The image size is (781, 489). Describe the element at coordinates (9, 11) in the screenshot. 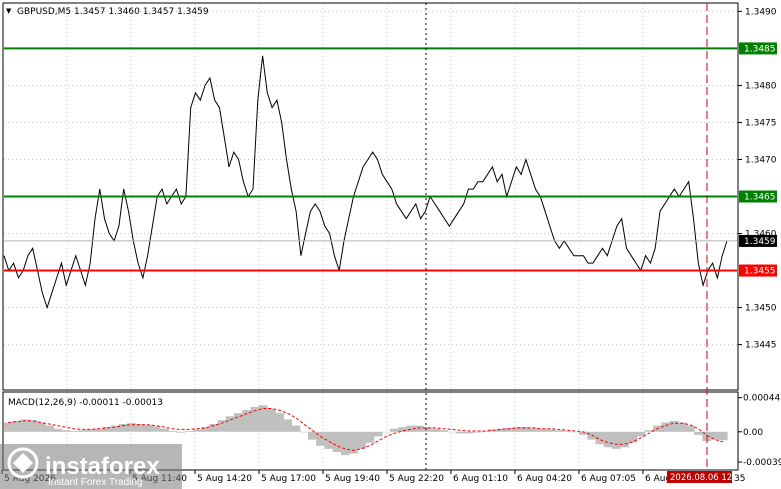

I see `dropdown-icon: ▼` at that location.